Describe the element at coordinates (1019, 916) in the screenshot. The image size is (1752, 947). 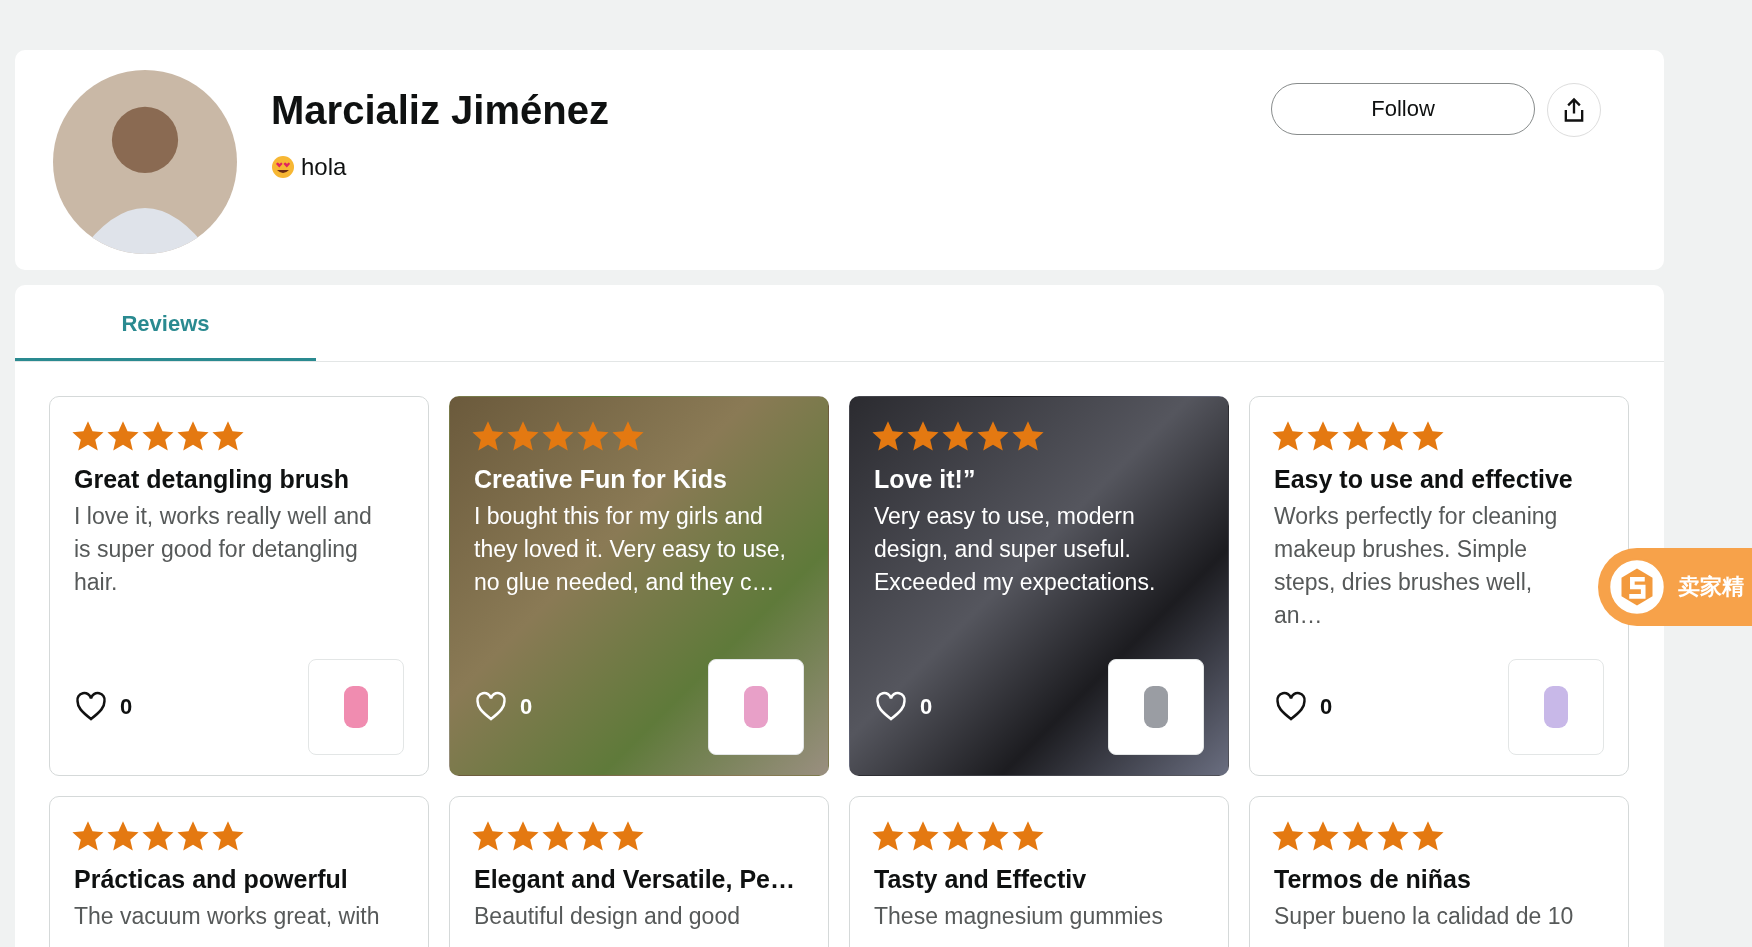
I see `review-text: These magnesium gummies` at that location.